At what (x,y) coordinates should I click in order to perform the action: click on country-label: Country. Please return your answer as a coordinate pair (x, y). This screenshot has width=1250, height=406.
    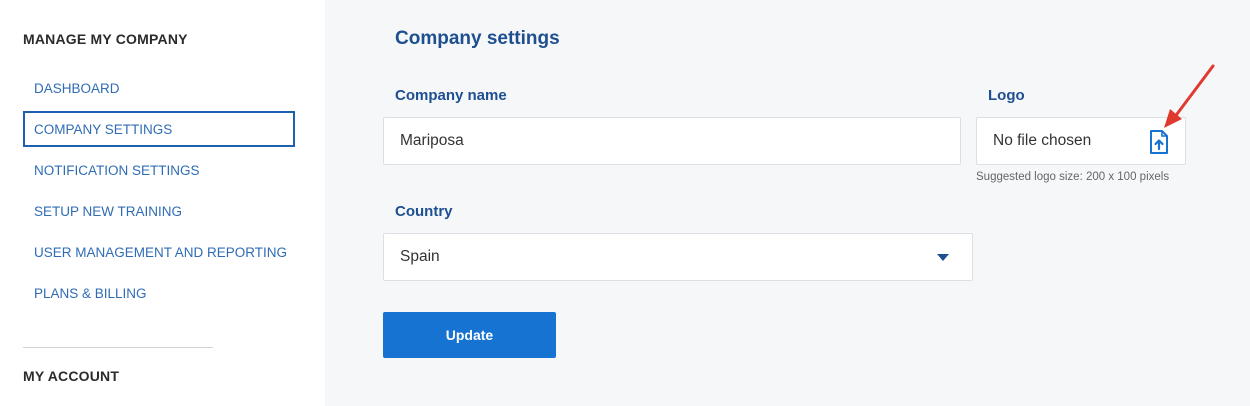
    Looking at the image, I should click on (424, 211).